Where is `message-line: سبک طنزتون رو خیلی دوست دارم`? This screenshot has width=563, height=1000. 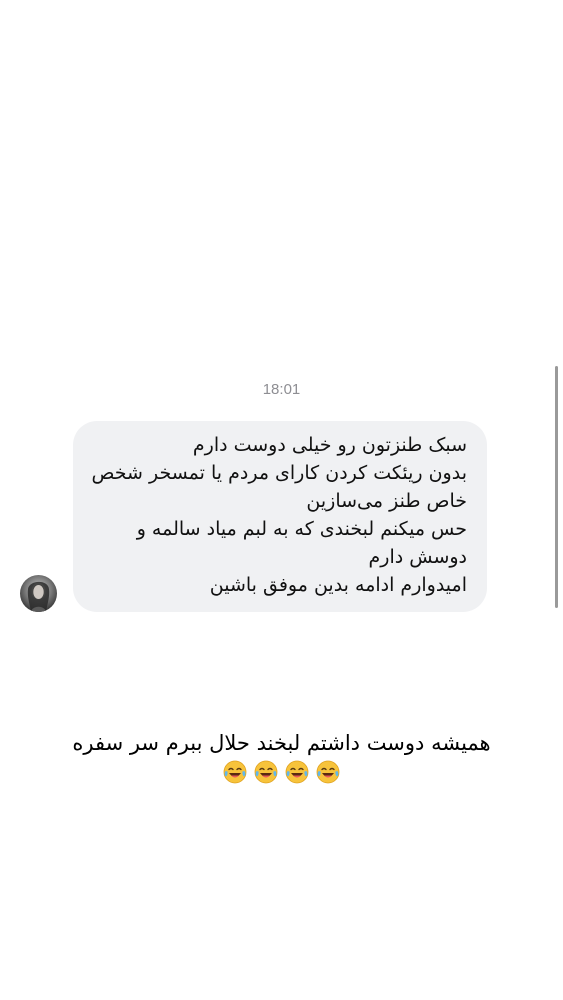 message-line: سبک طنزتون رو خیلی دوست دارم is located at coordinates (329, 445).